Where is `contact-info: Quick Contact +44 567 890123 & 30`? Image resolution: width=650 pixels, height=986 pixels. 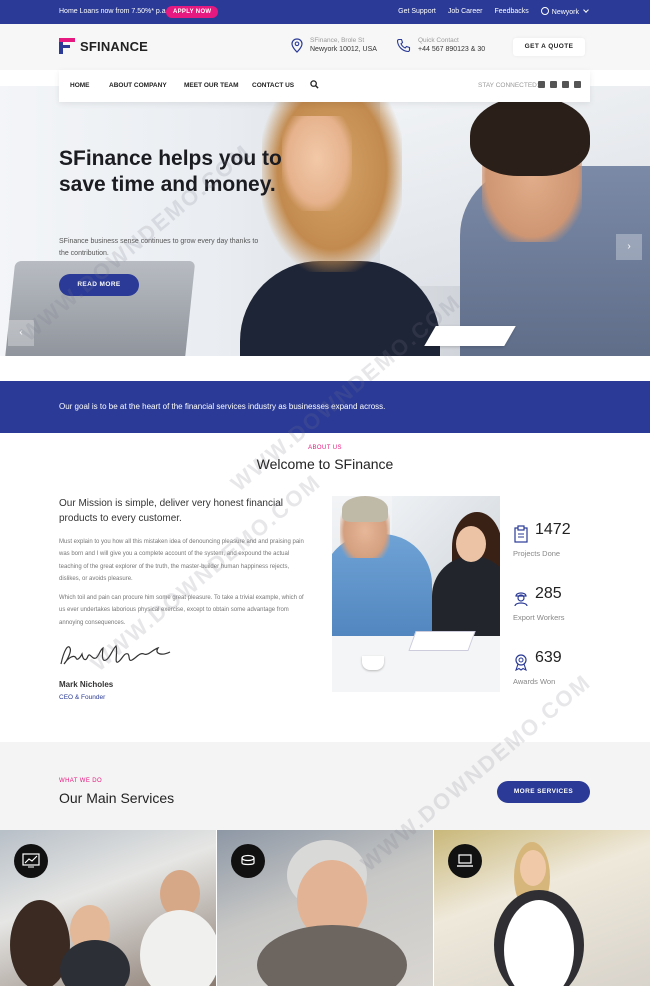 contact-info: Quick Contact +44 567 890123 & 30 is located at coordinates (440, 45).